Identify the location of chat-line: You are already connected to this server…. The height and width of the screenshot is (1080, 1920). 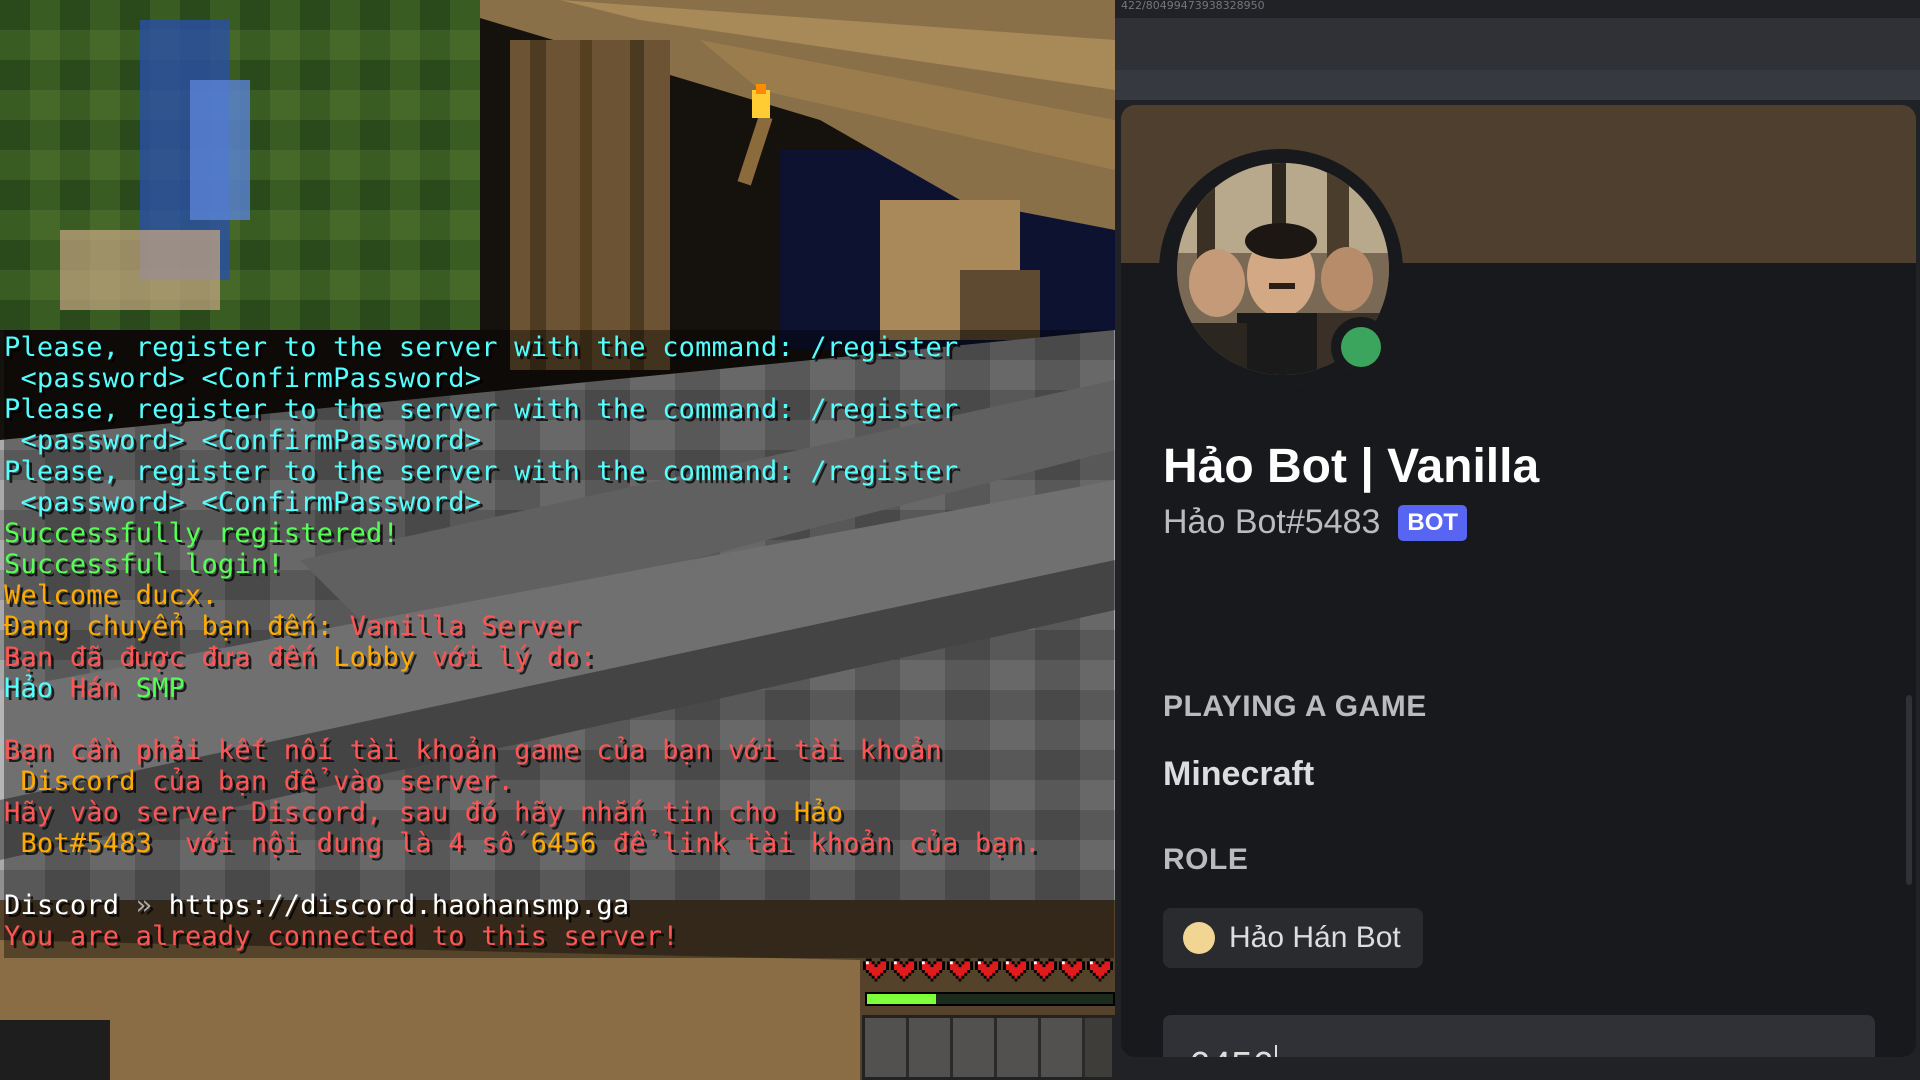
(559, 936).